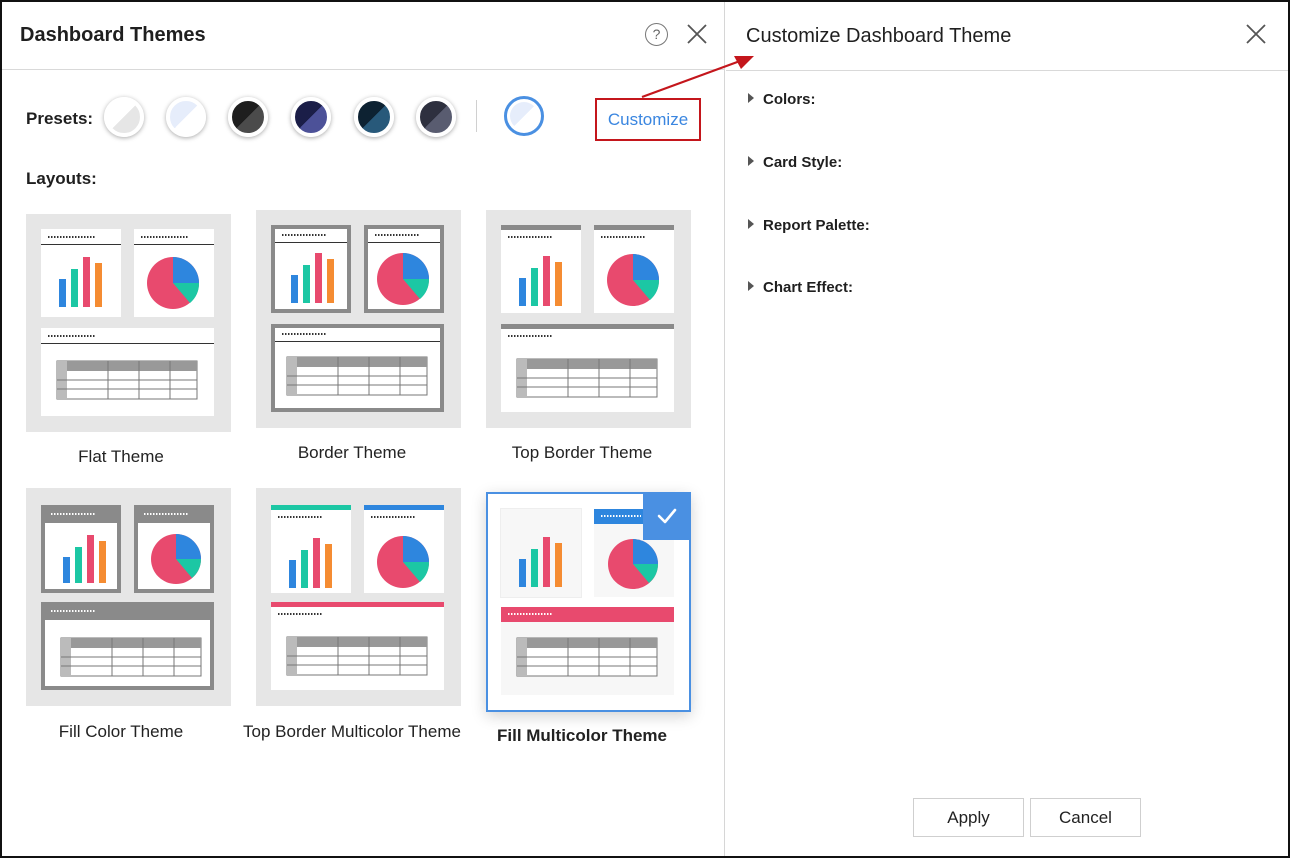 This screenshot has height=858, width=1290. I want to click on selected-check-badge, so click(667, 516).